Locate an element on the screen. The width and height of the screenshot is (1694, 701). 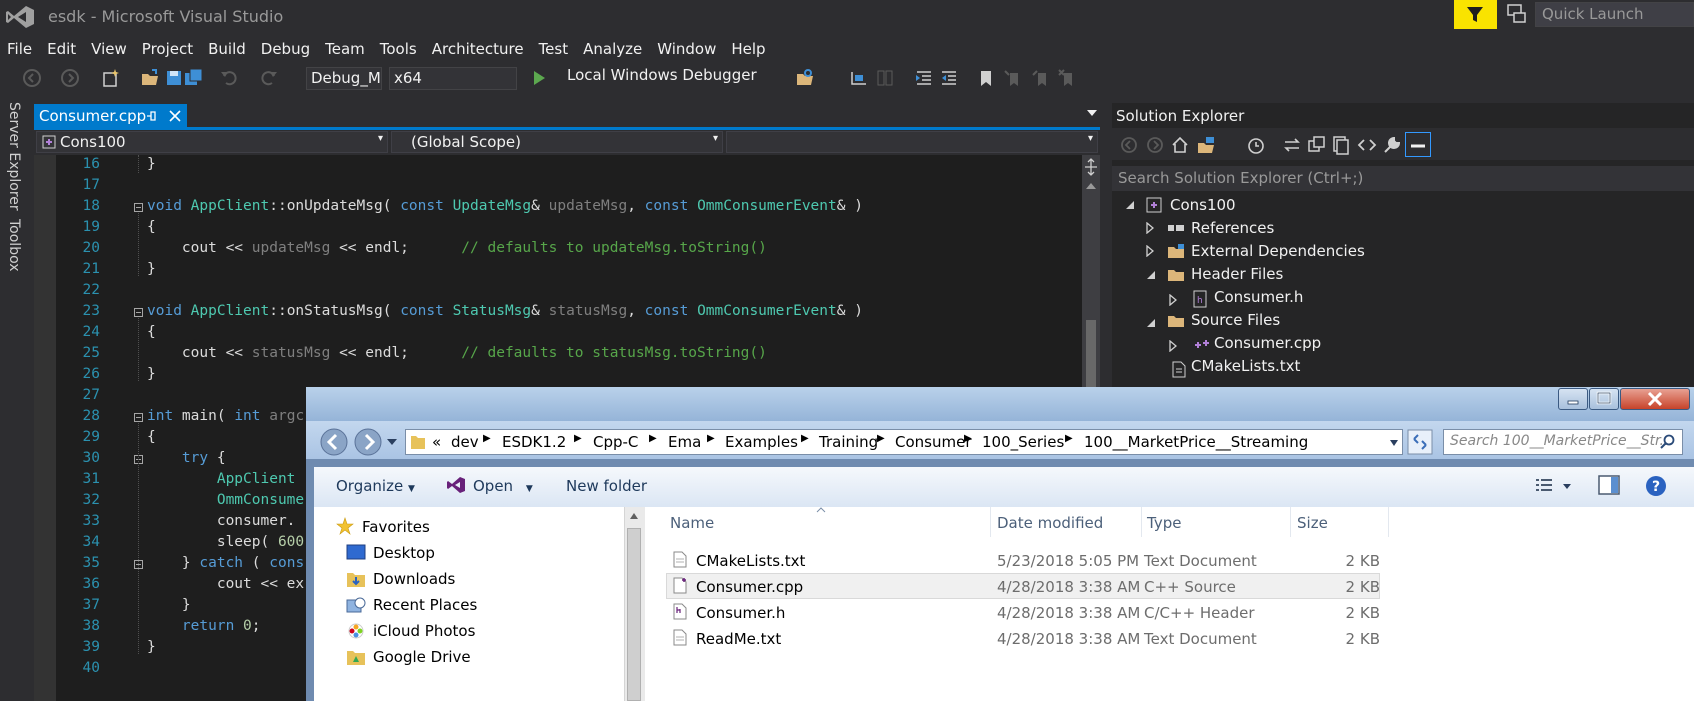
maximize-button is located at coordinates (1604, 399).